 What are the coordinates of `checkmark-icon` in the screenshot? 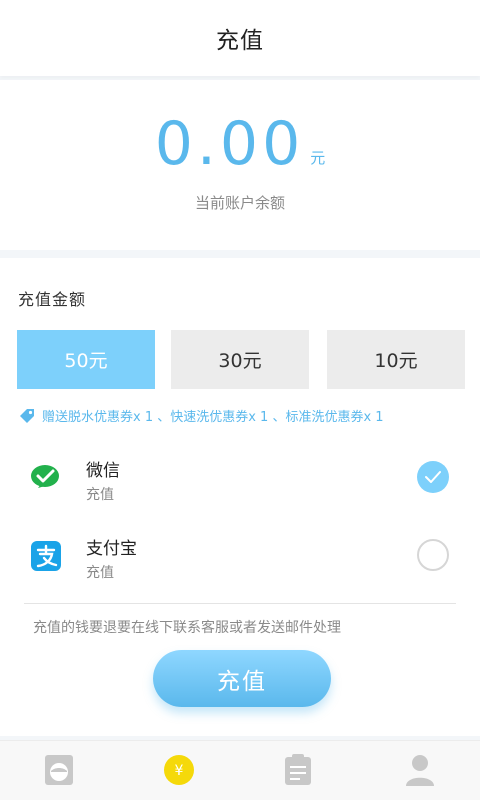 It's located at (433, 477).